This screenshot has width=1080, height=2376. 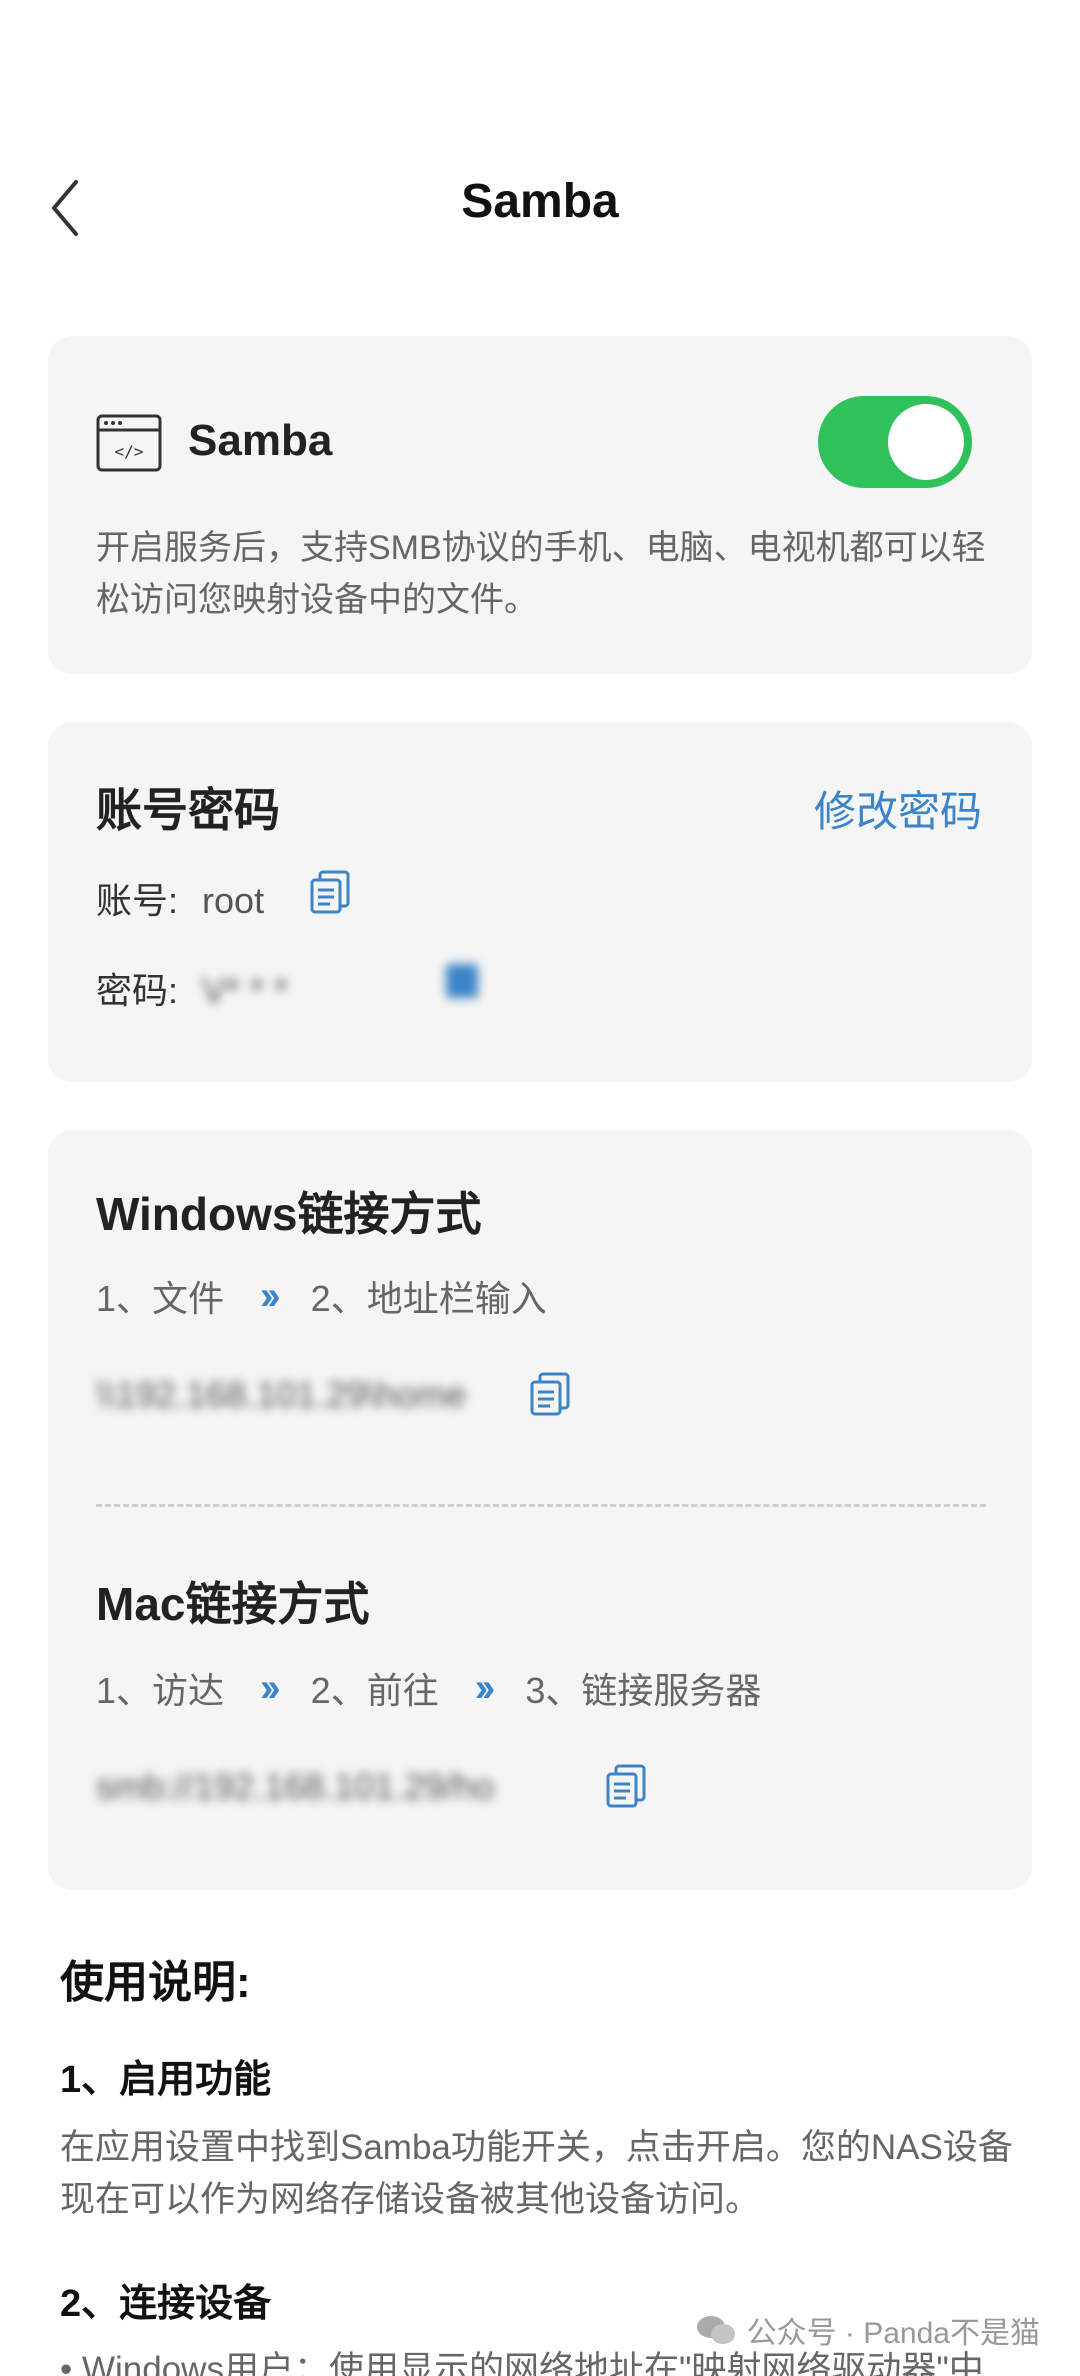 What do you see at coordinates (626, 1786) in the screenshot?
I see `copy-mac-address-icon` at bounding box center [626, 1786].